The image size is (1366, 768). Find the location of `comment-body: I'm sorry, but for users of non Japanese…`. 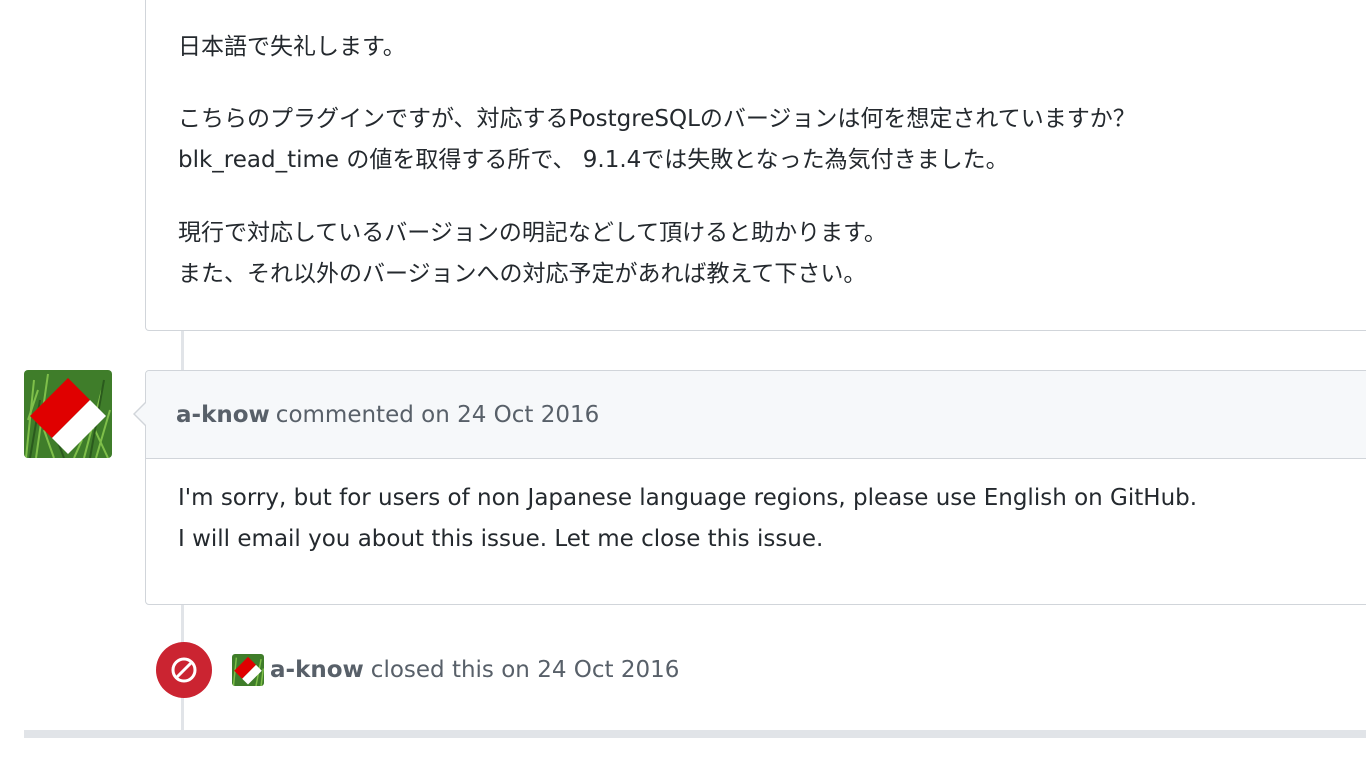

comment-body: I'm sorry, but for users of non Japanese… is located at coordinates (756, 509).